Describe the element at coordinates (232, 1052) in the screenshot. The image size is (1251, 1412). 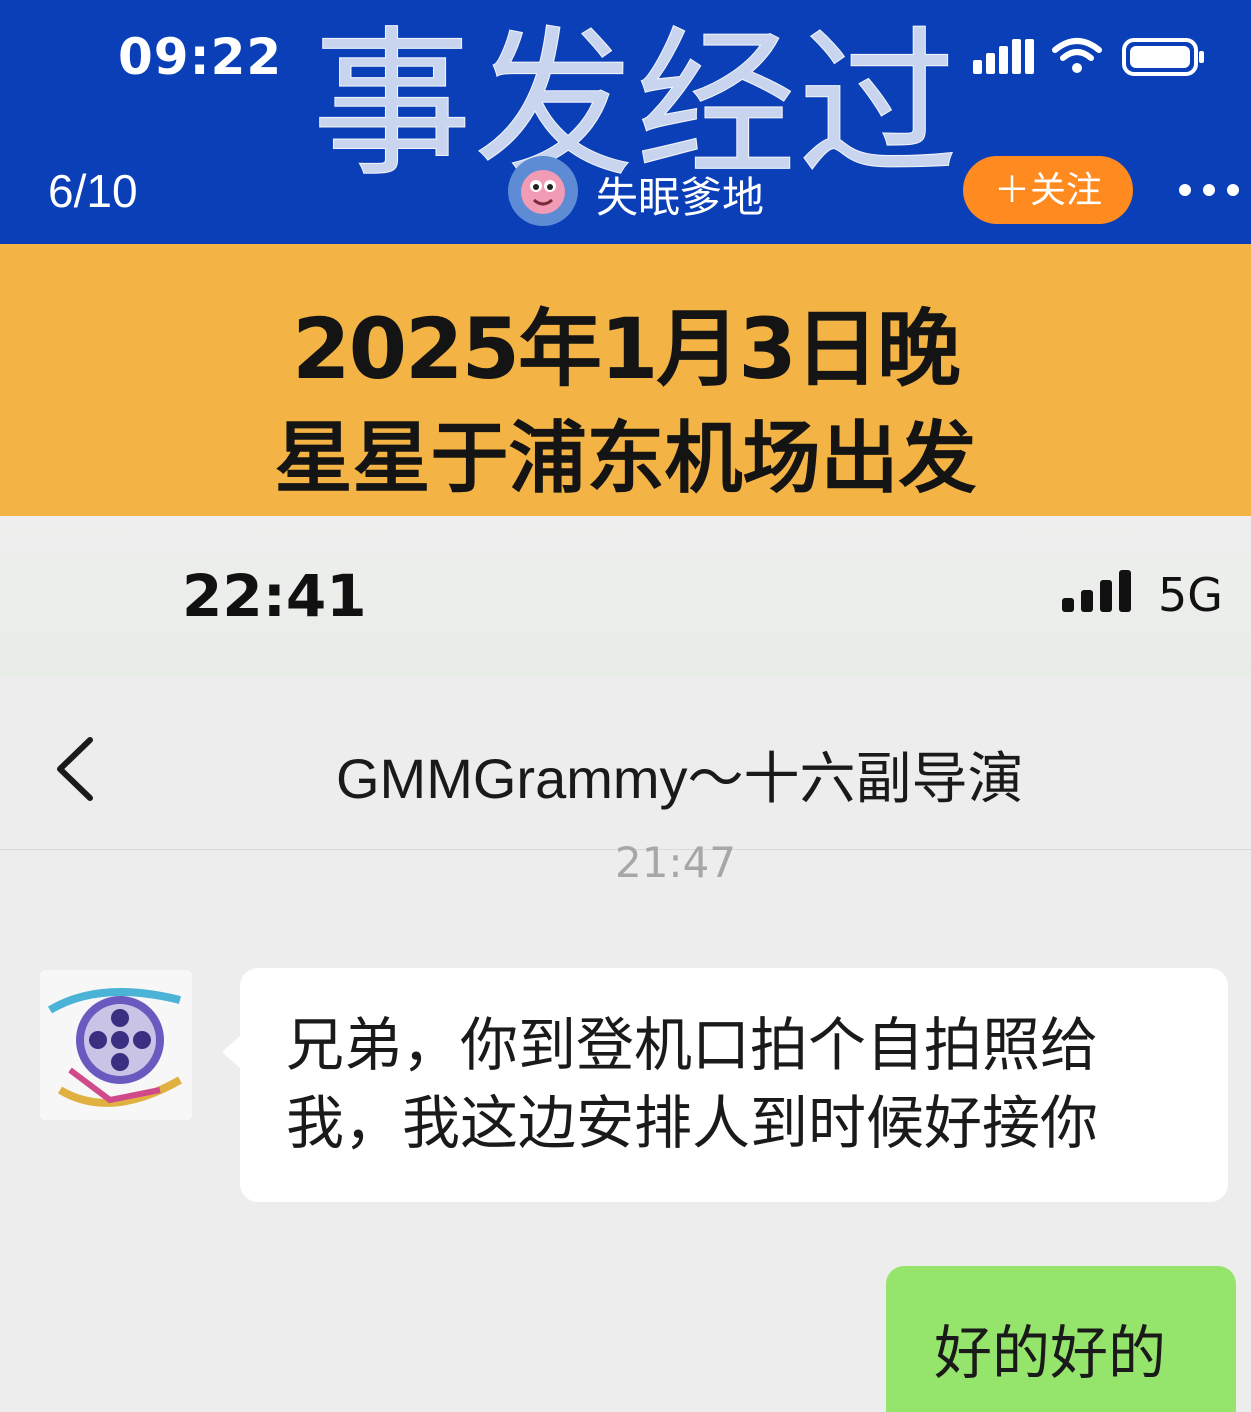
I see `incoming-bubble-tail` at that location.